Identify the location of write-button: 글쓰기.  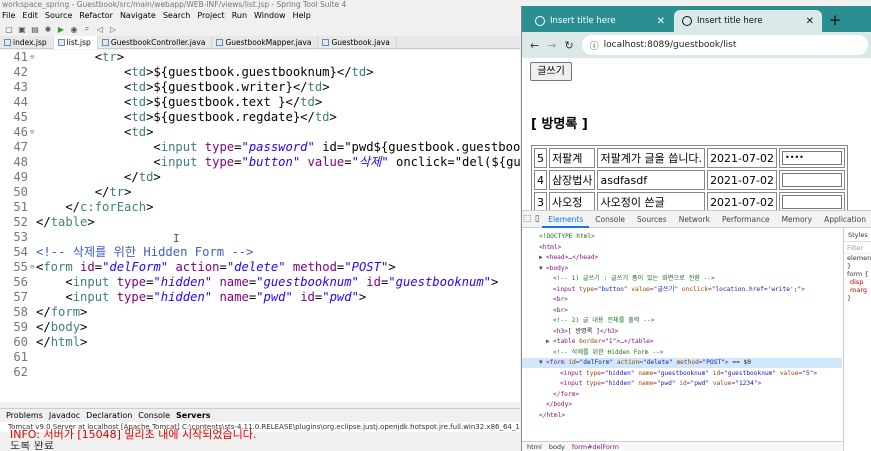
(551, 71).